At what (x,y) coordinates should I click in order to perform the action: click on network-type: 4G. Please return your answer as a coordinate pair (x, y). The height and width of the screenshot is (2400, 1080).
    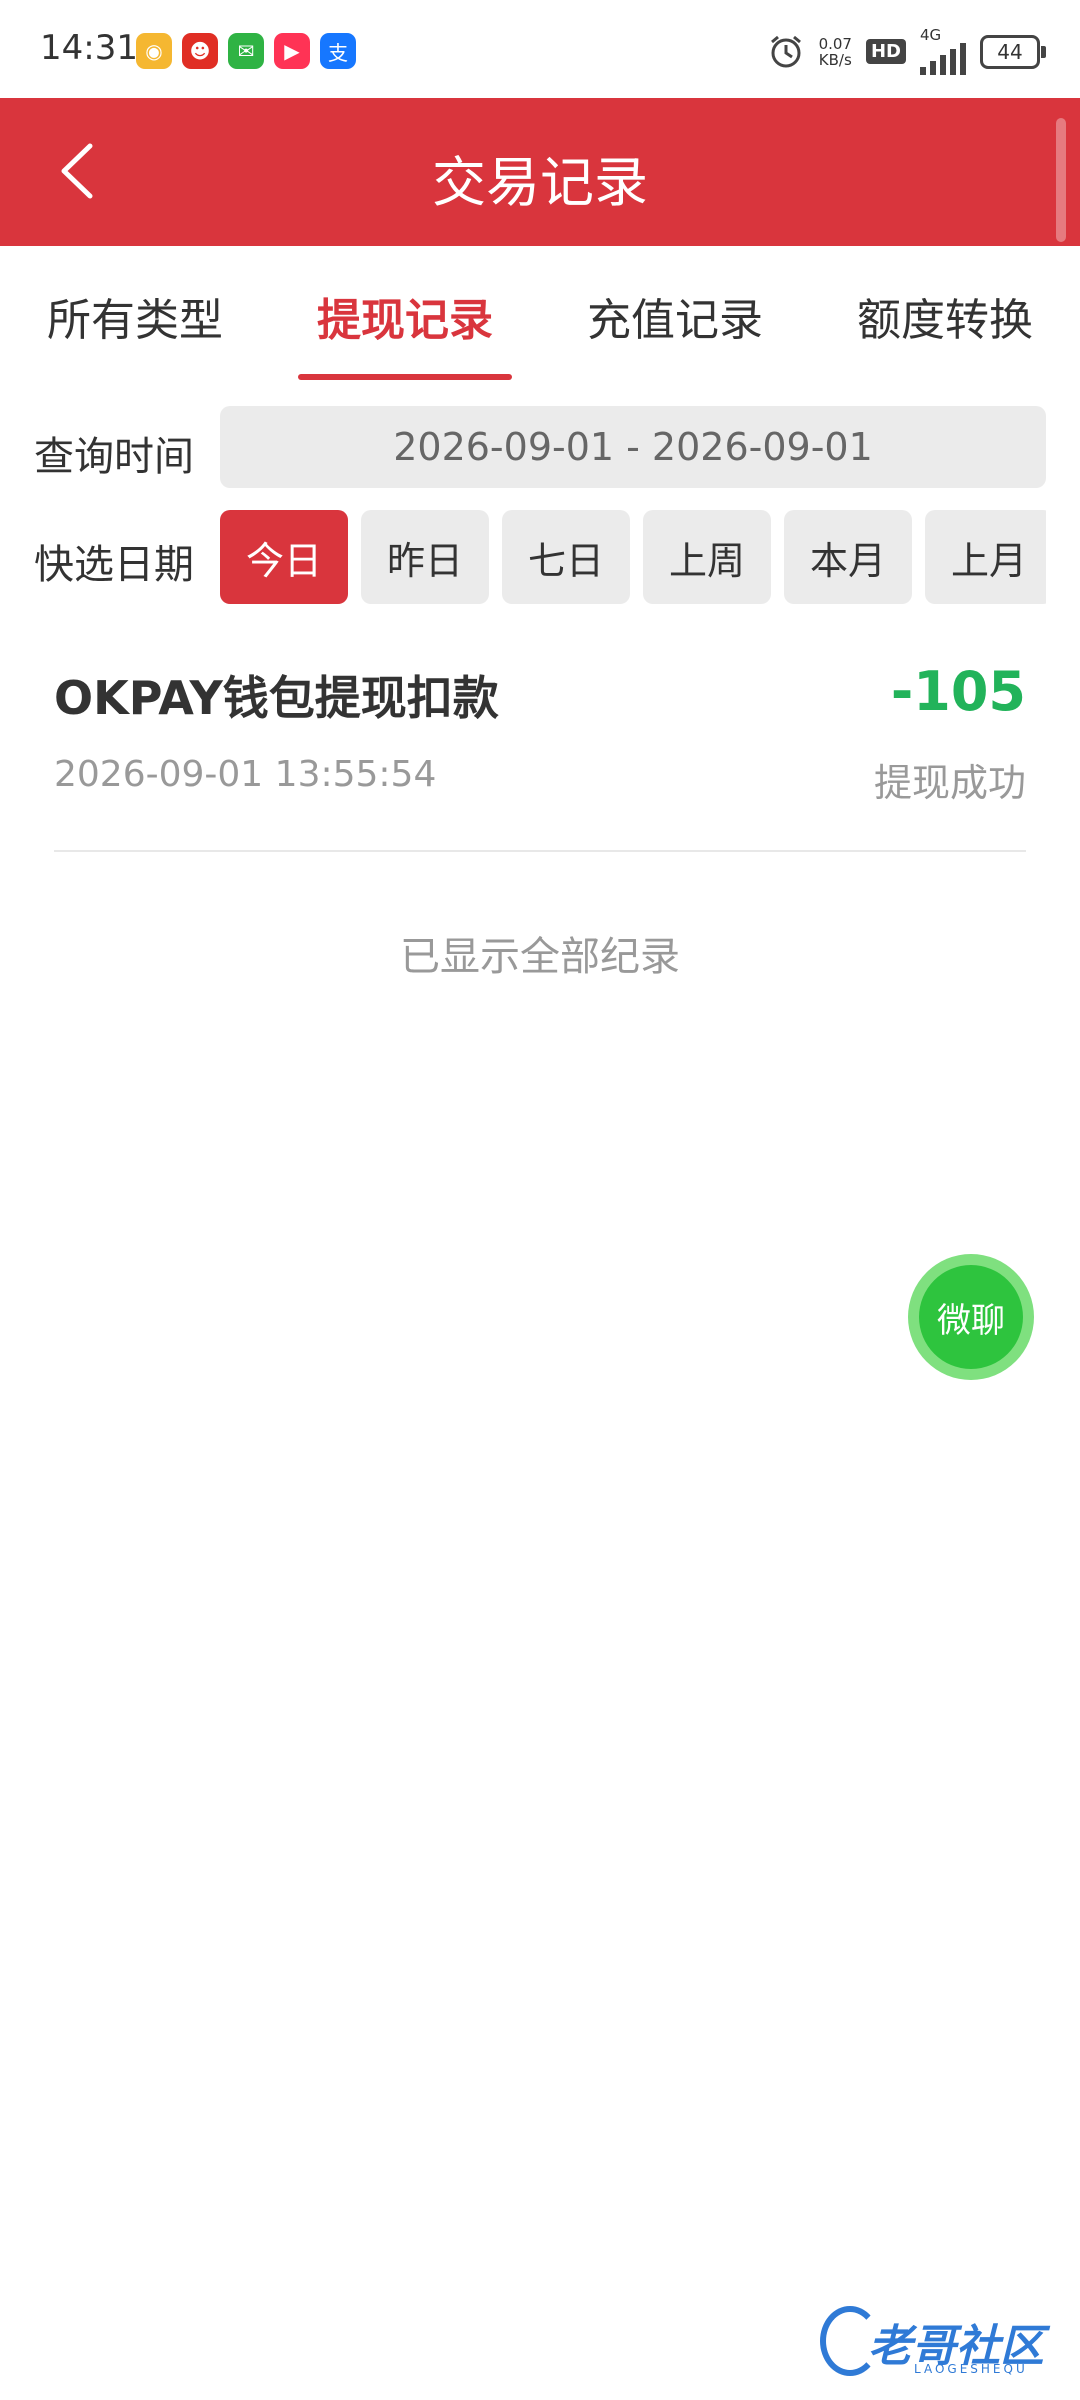
    Looking at the image, I should click on (931, 35).